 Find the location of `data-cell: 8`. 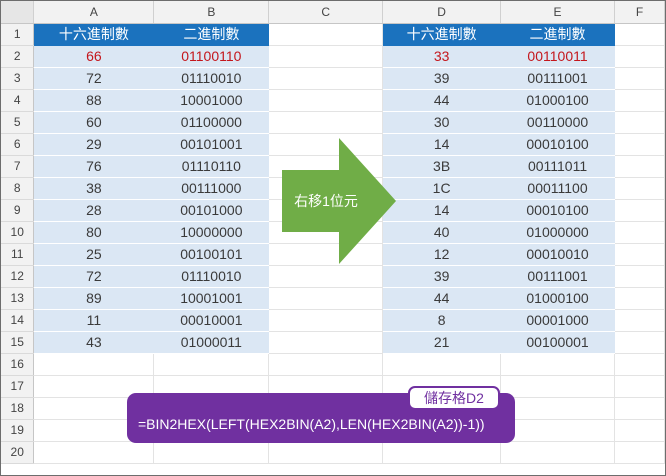

data-cell: 8 is located at coordinates (442, 320).